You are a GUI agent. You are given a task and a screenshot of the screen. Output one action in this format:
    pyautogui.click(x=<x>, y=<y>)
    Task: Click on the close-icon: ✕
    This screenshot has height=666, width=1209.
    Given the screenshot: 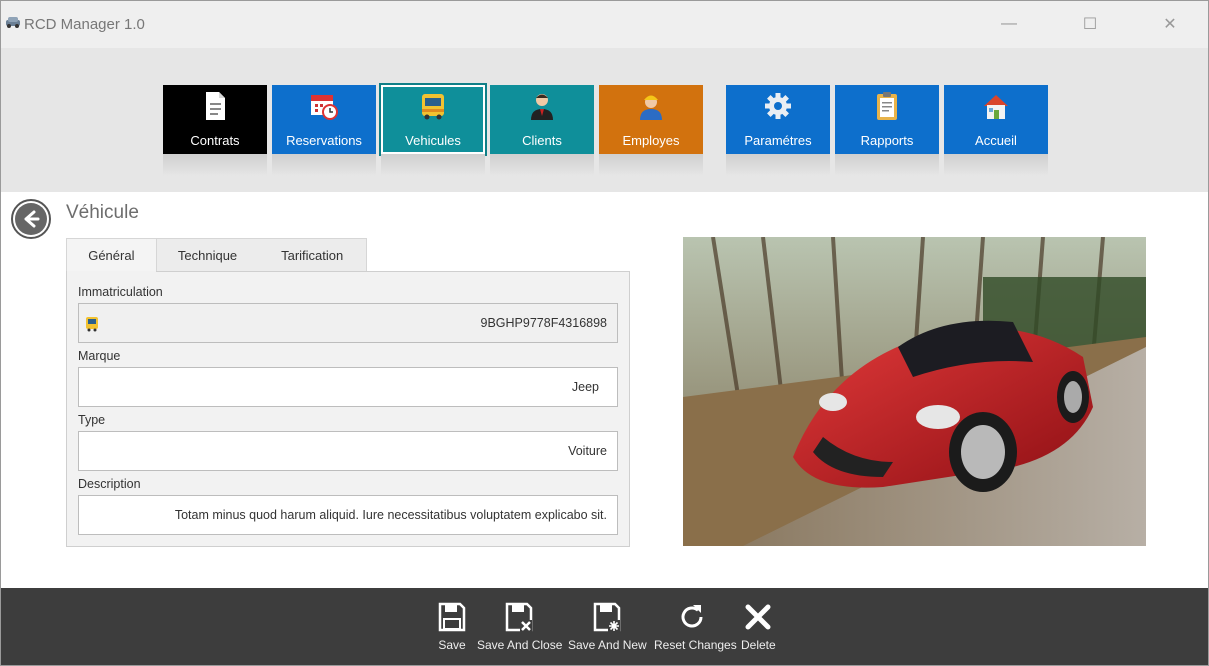 What is the action you would take?
    pyautogui.click(x=1170, y=24)
    